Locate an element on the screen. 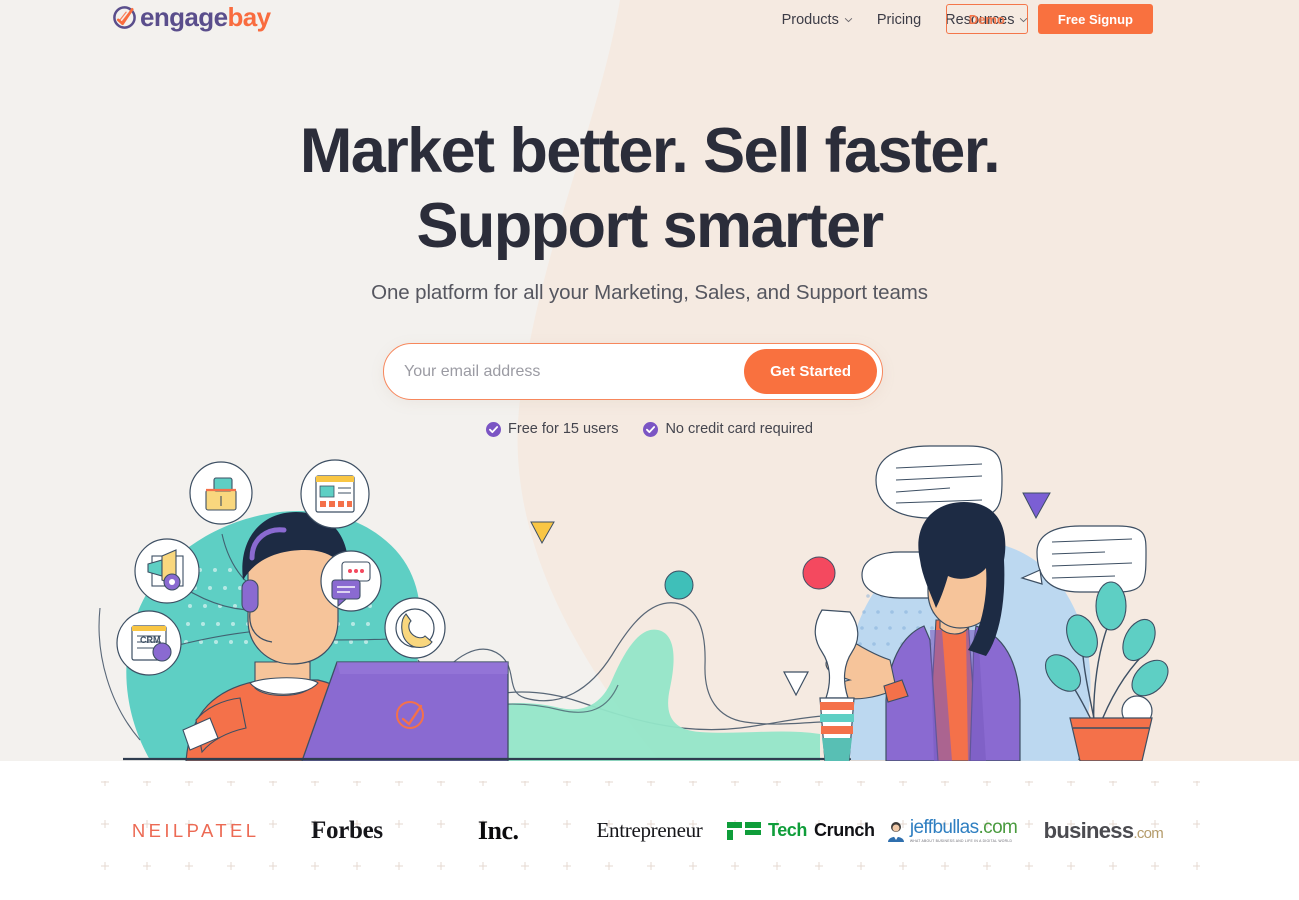 The height and width of the screenshot is (900, 1299). press-logo-label: Entrepreneur is located at coordinates (649, 830).